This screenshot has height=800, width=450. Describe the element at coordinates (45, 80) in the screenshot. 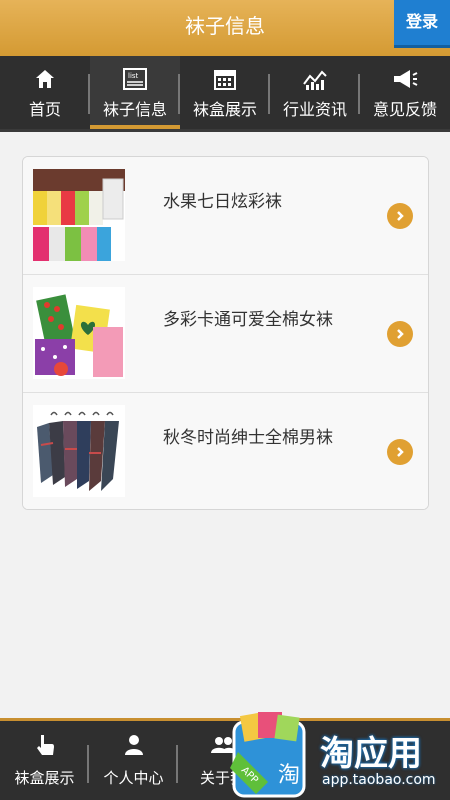

I see `home-icon` at that location.